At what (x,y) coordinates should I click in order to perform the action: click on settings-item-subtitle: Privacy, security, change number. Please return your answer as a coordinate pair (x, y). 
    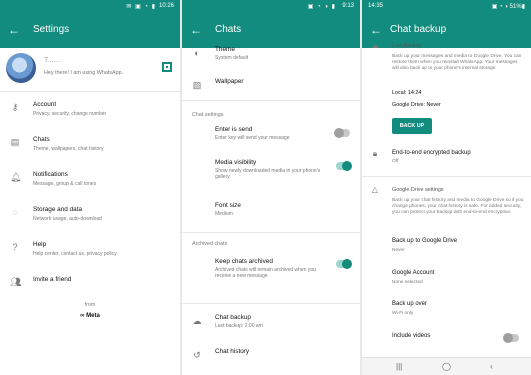
    Looking at the image, I should click on (70, 114).